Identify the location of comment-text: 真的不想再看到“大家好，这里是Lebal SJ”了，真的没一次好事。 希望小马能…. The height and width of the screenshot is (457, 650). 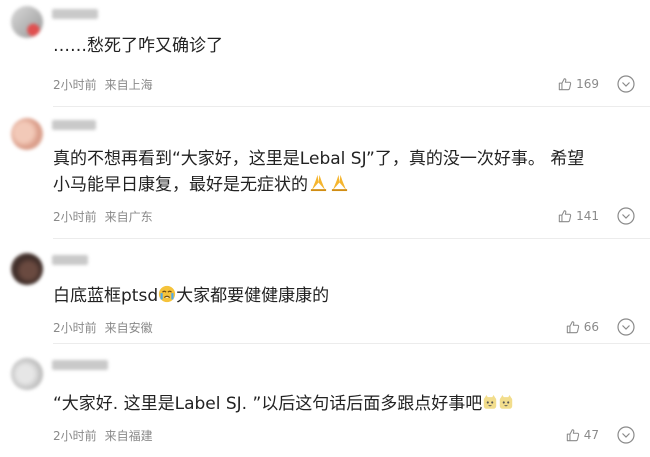
(327, 173).